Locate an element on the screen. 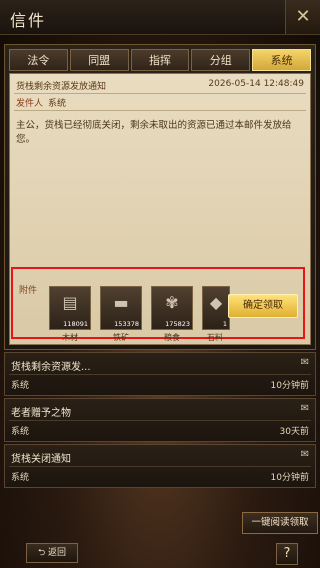 The image size is (320, 568). attachment-qty: 118091 is located at coordinates (75, 324).